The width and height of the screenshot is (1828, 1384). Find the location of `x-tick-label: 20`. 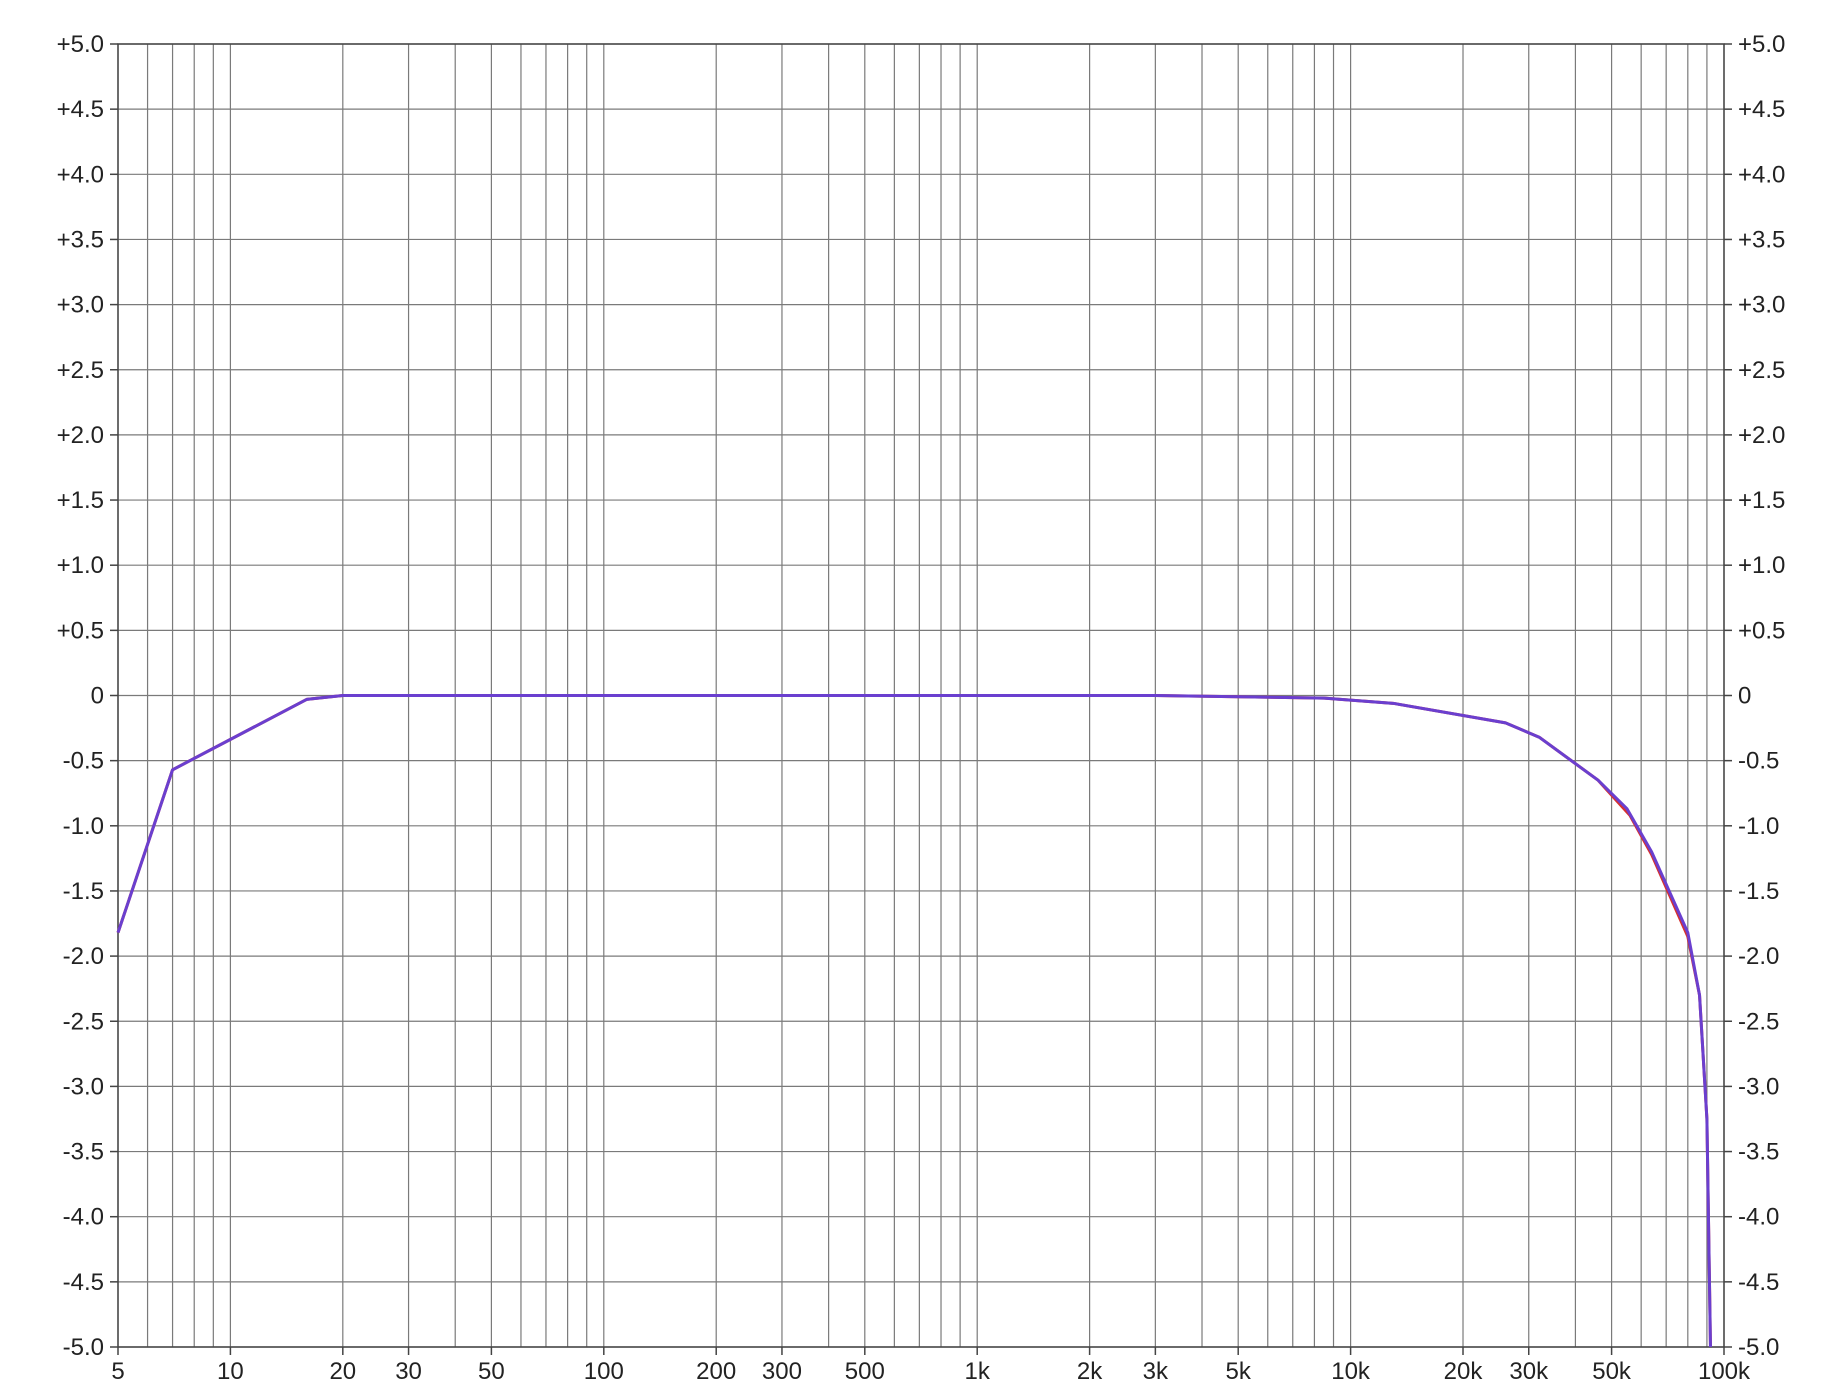

x-tick-label: 20 is located at coordinates (342, 1371).